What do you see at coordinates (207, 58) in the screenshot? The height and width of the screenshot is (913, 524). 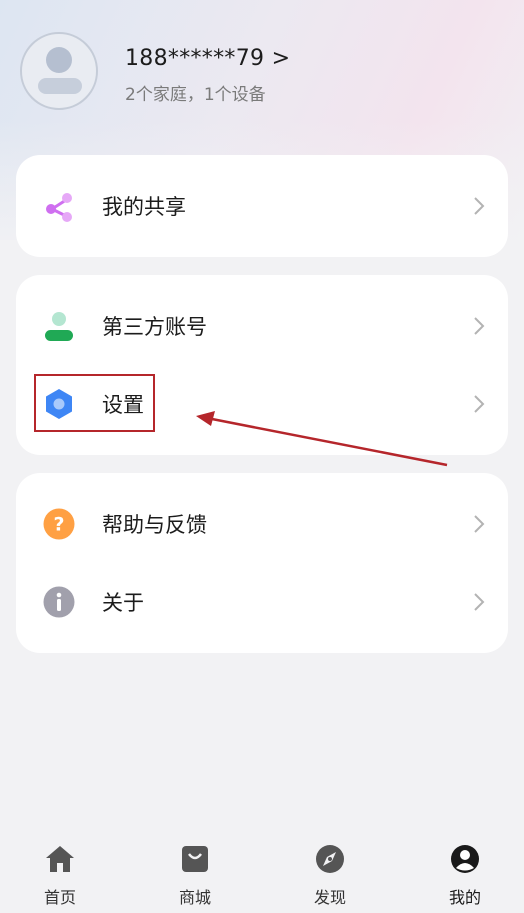 I see `account-phone-number: 188******79 >` at bounding box center [207, 58].